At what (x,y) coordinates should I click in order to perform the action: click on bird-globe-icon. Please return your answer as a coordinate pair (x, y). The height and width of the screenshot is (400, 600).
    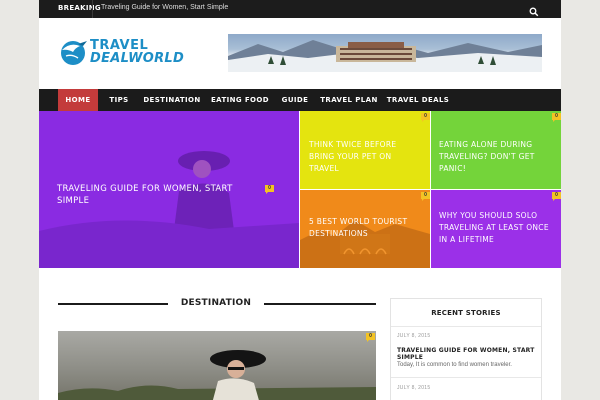
    Looking at the image, I should click on (74, 54).